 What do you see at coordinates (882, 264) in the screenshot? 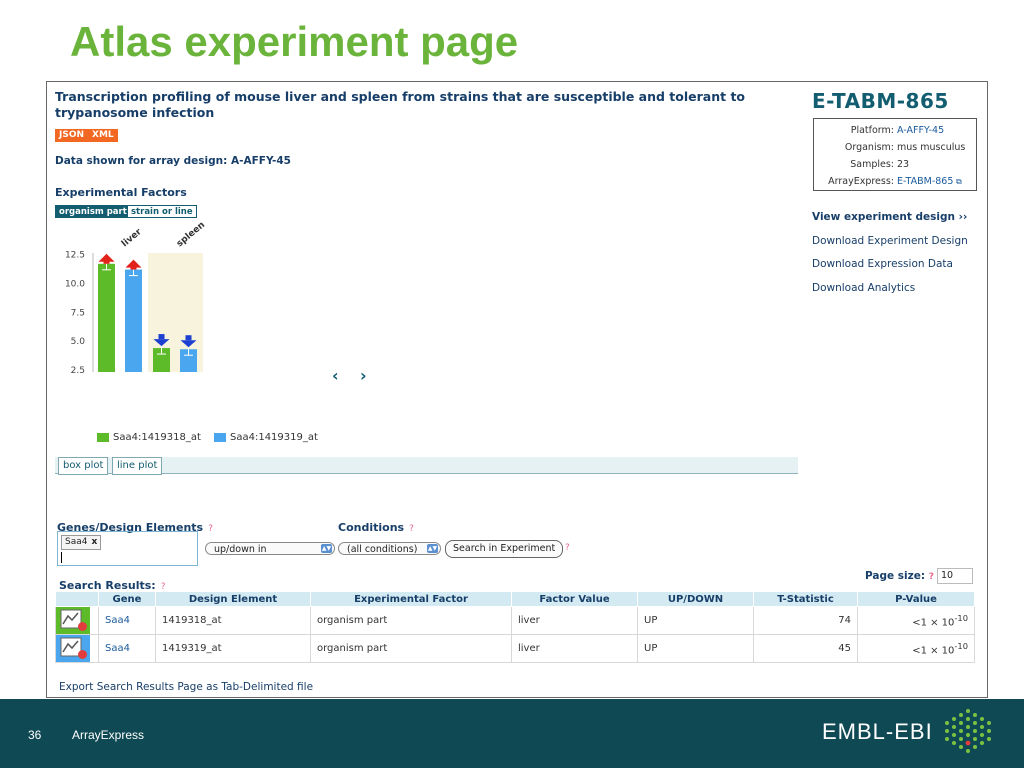
I see `download-expression-data-link: Download Expression Data` at bounding box center [882, 264].